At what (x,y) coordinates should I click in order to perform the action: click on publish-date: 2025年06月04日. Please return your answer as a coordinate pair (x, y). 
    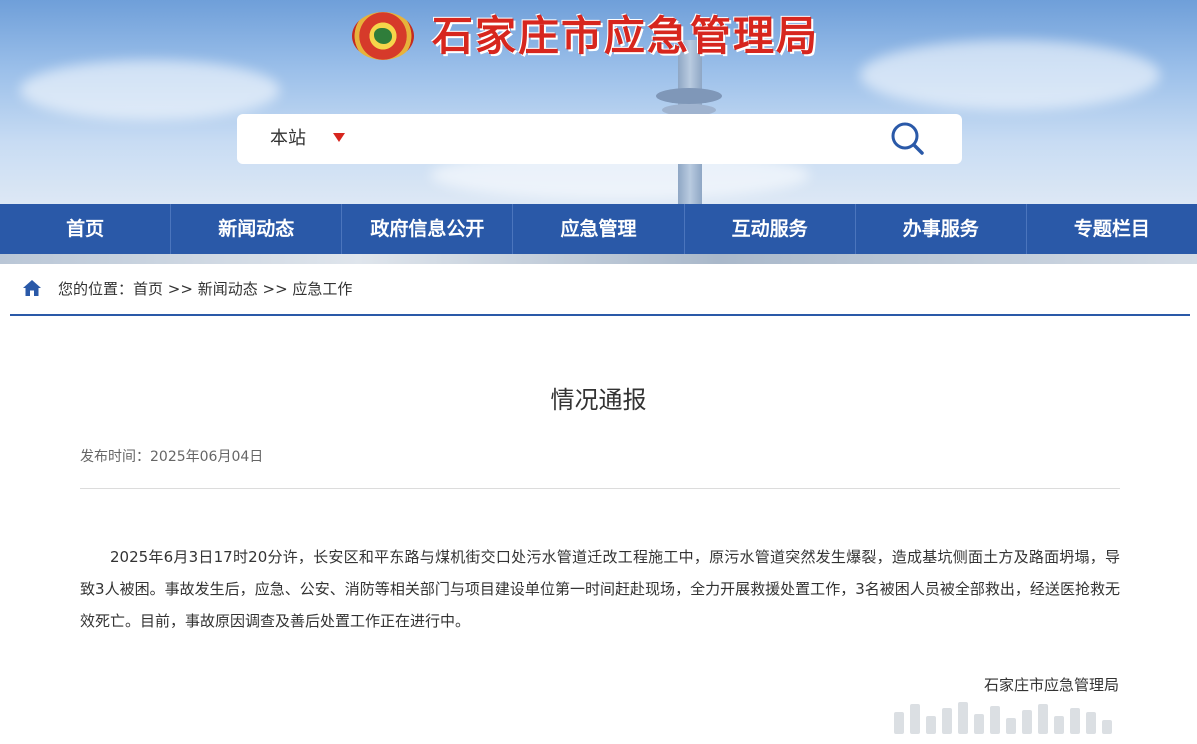
    Looking at the image, I should click on (207, 457).